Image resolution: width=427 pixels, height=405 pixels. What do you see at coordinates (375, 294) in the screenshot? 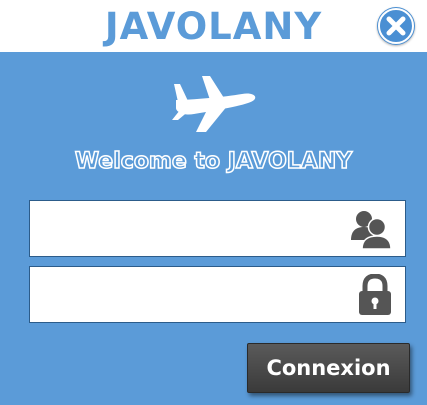
I see `lock-icon` at bounding box center [375, 294].